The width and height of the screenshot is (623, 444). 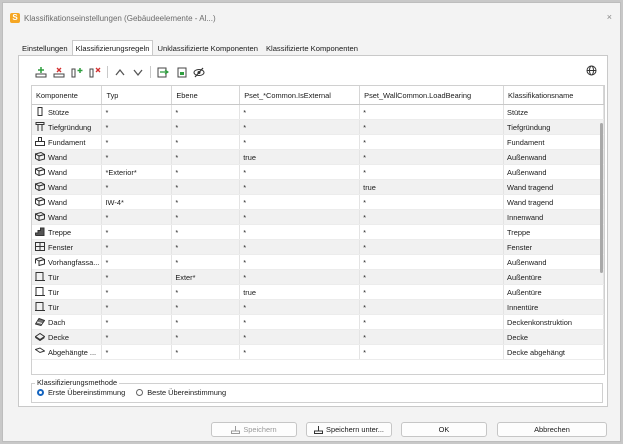 What do you see at coordinates (553, 127) in the screenshot?
I see `table-cell: Tiefgründung` at bounding box center [553, 127].